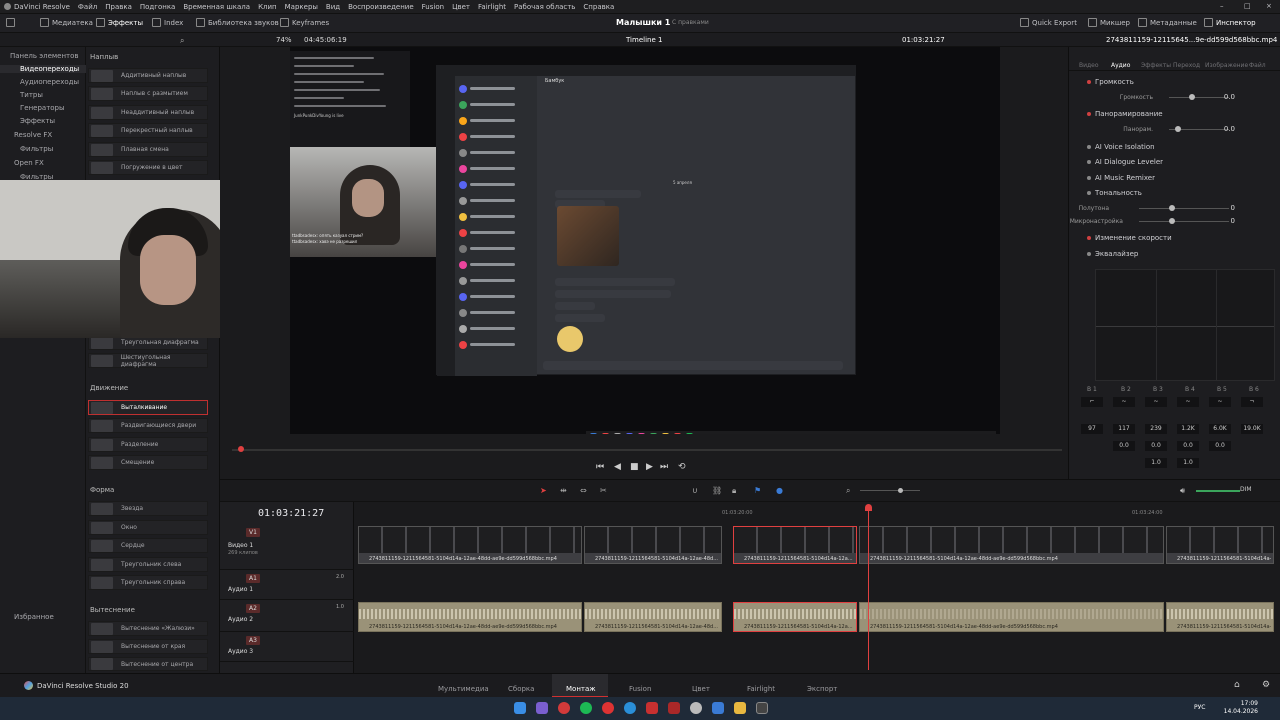  I want to click on eq-type-5: ~, so click(1220, 402).